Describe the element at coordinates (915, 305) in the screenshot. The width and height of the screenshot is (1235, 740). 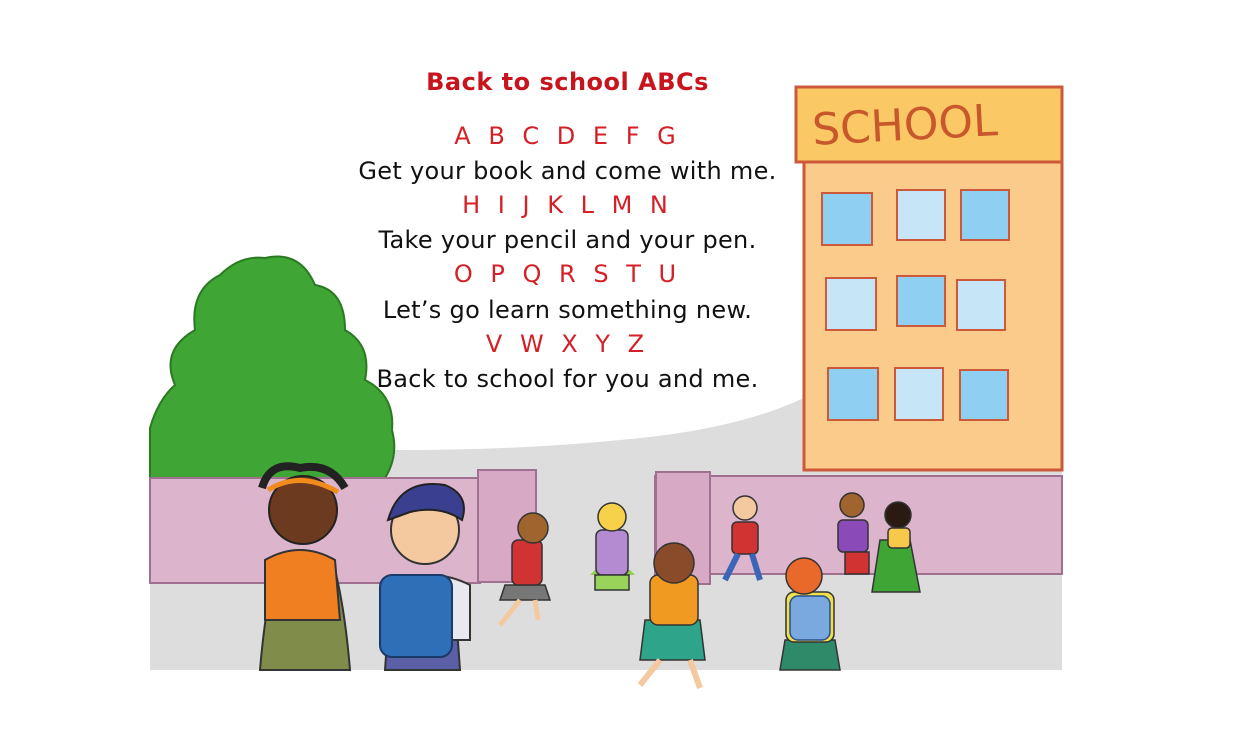
I see `school-windows` at that location.